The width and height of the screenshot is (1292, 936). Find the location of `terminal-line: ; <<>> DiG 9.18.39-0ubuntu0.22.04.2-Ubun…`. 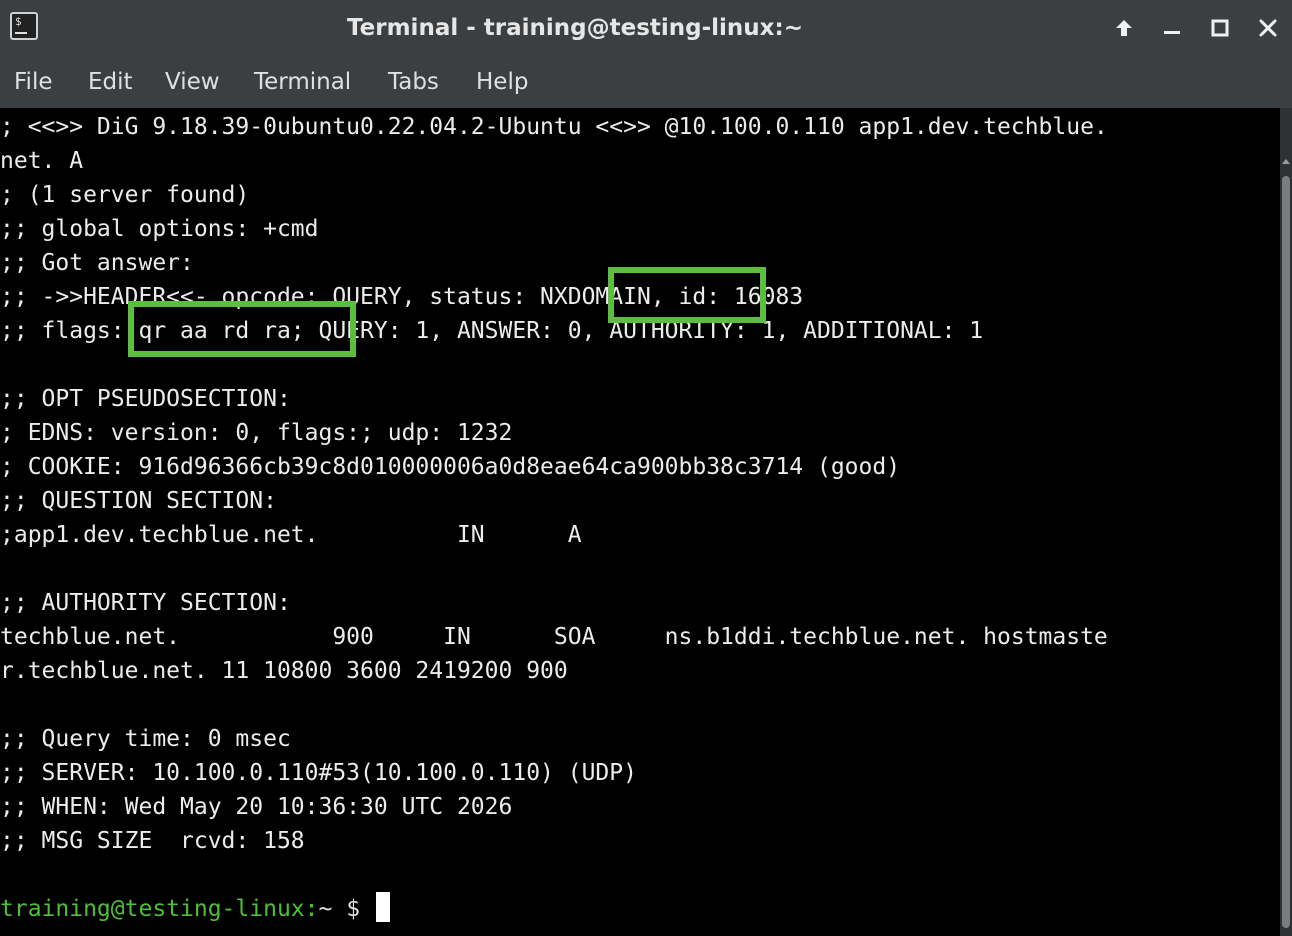

terminal-line: ; <<>> DiG 9.18.39-0ubuntu0.22.04.2-Ubun… is located at coordinates (554, 127).